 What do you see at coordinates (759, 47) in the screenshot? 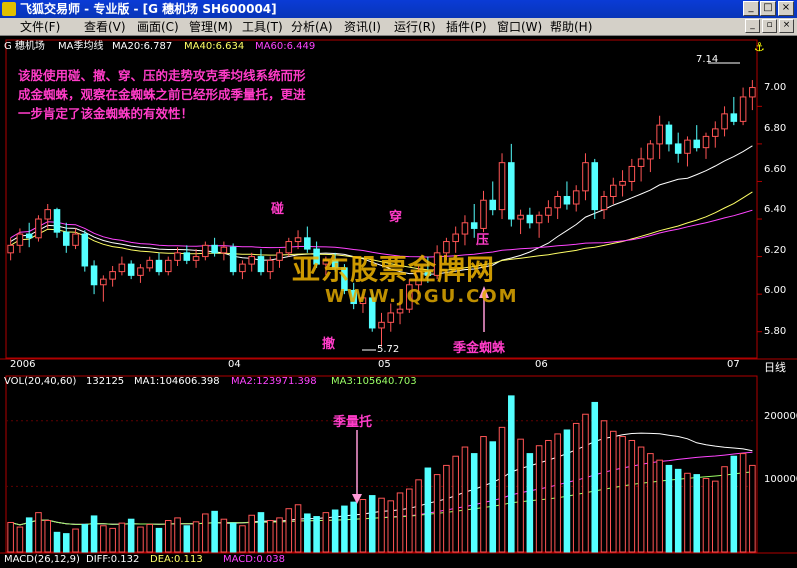
I see `anchor-icon: ⚓` at bounding box center [759, 47].